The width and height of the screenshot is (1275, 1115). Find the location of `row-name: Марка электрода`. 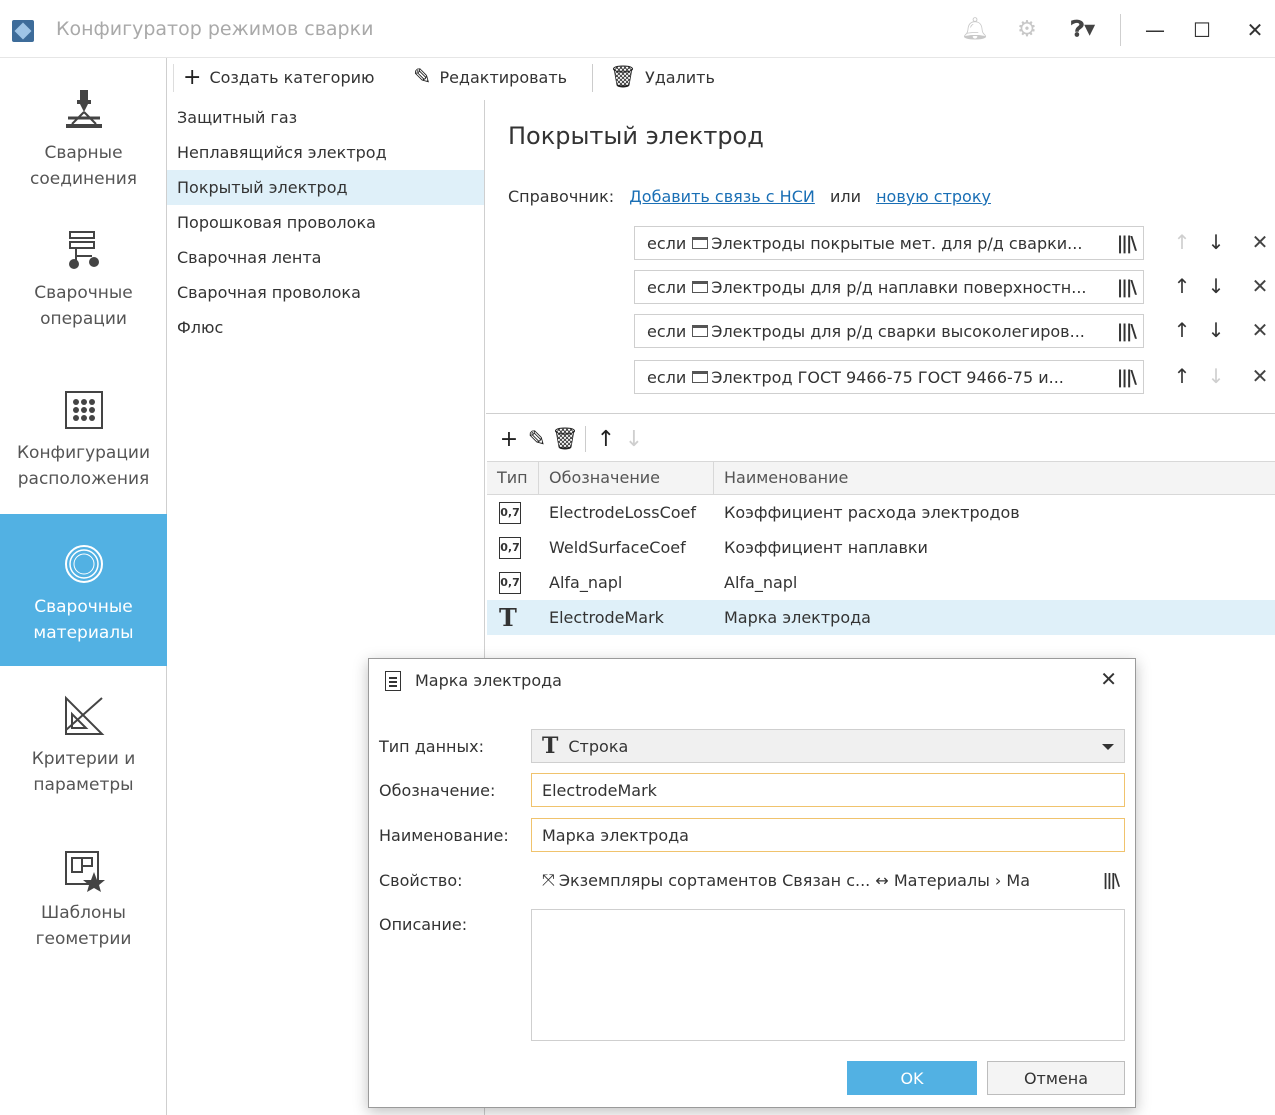

row-name: Марка электрода is located at coordinates (797, 617).